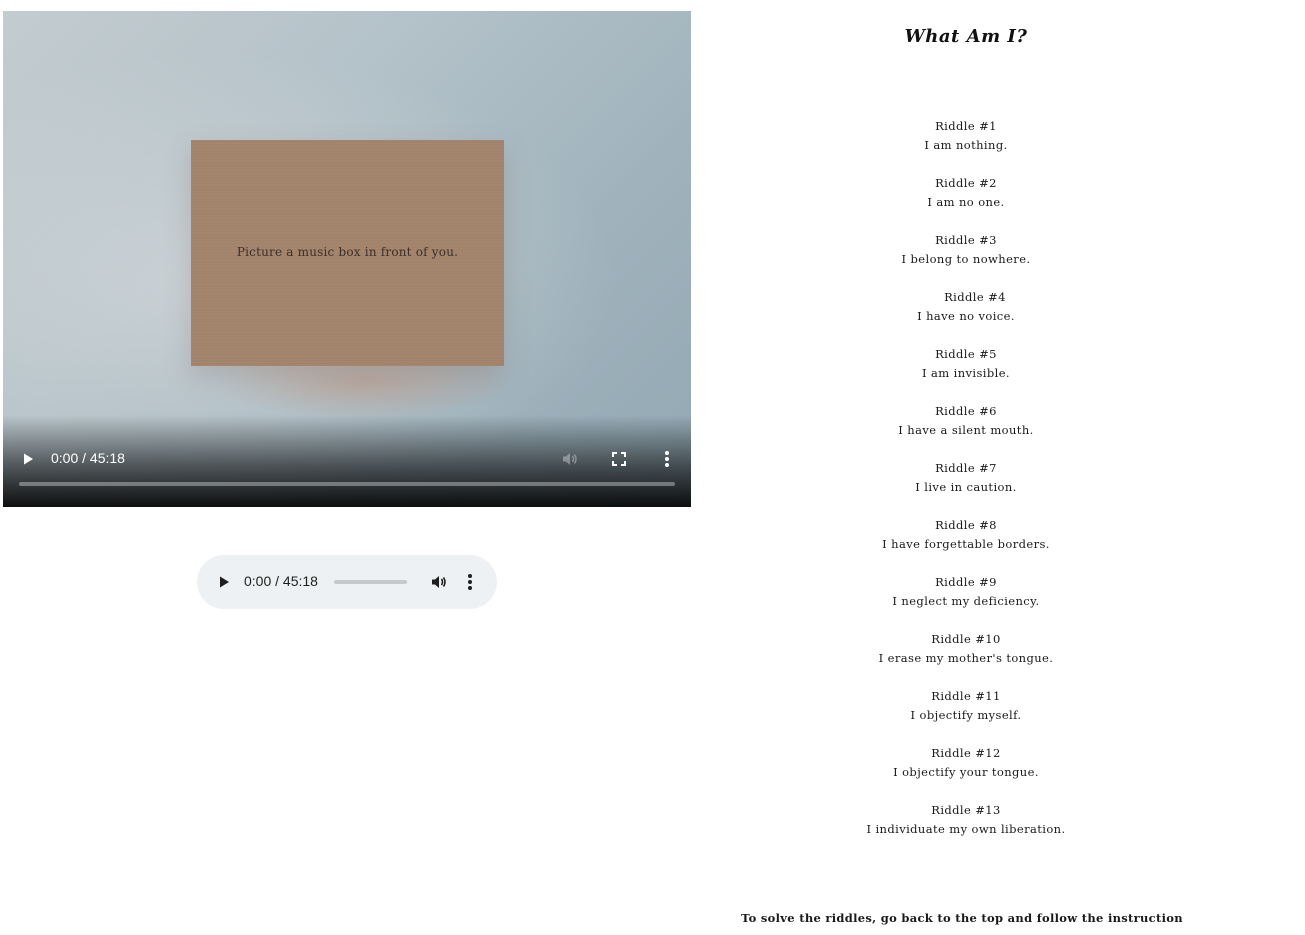 This screenshot has height=935, width=1305. Describe the element at coordinates (966, 649) in the screenshot. I see `riddle-item: Riddle #10 I erase my mother's tongue.` at that location.